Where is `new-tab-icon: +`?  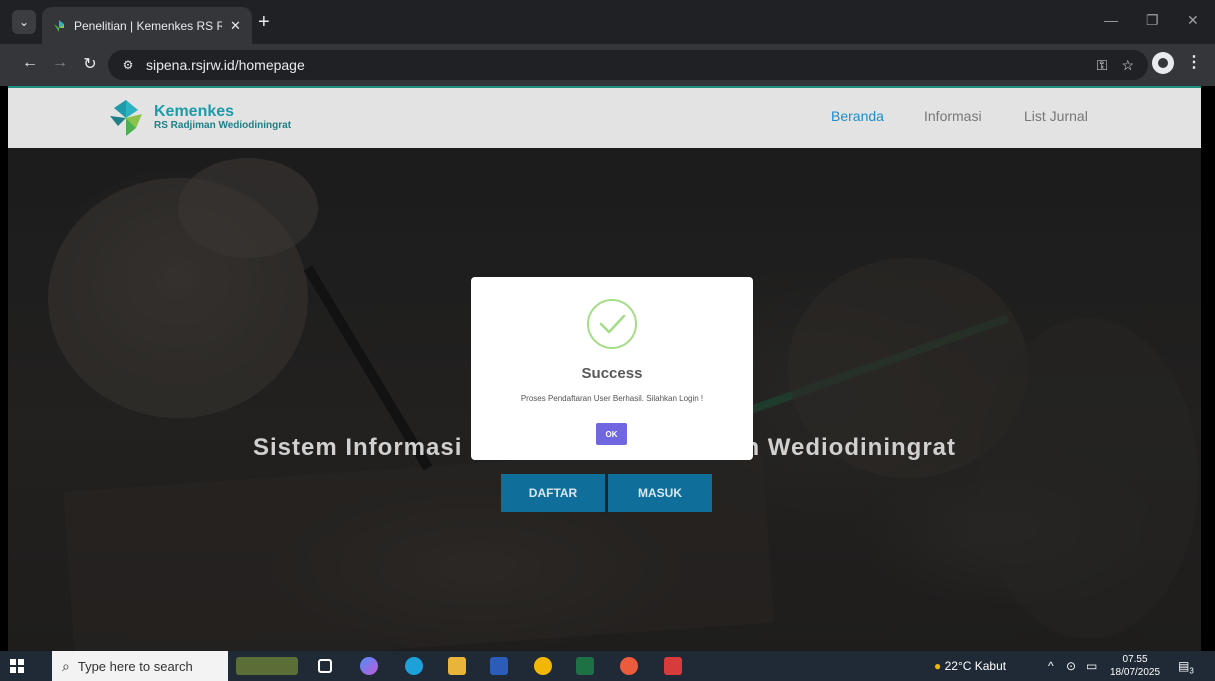 new-tab-icon: + is located at coordinates (264, 22).